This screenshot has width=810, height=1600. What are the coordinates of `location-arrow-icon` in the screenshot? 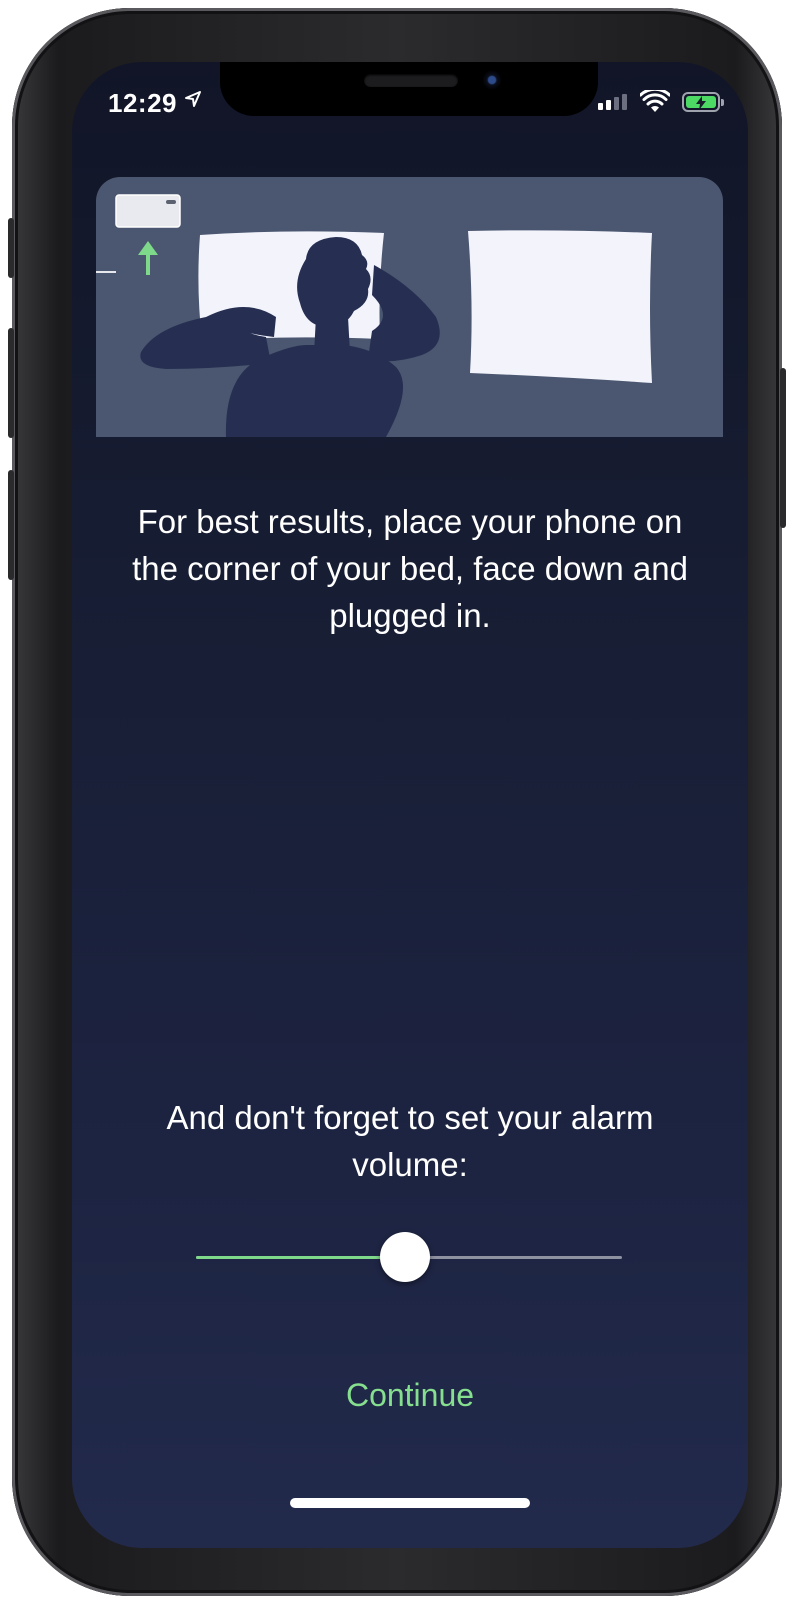 It's located at (193, 99).